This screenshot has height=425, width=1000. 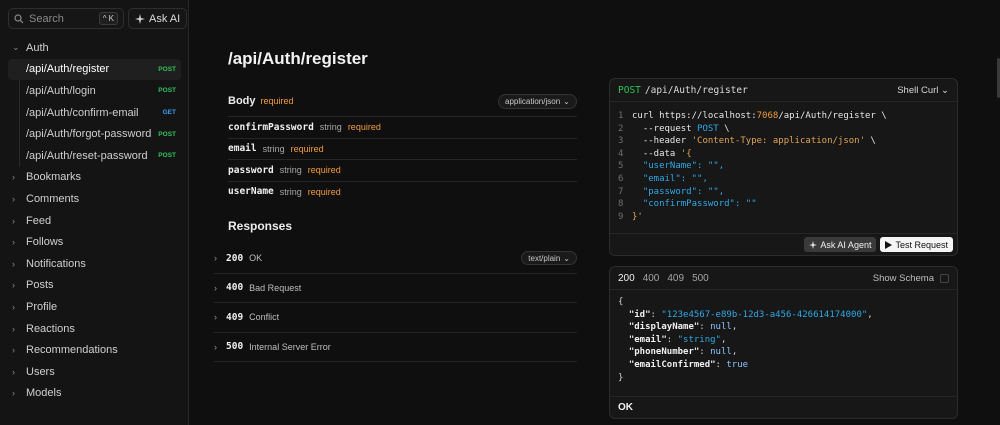 What do you see at coordinates (94, 372) in the screenshot?
I see `sidebar-group-users: › Users` at bounding box center [94, 372].